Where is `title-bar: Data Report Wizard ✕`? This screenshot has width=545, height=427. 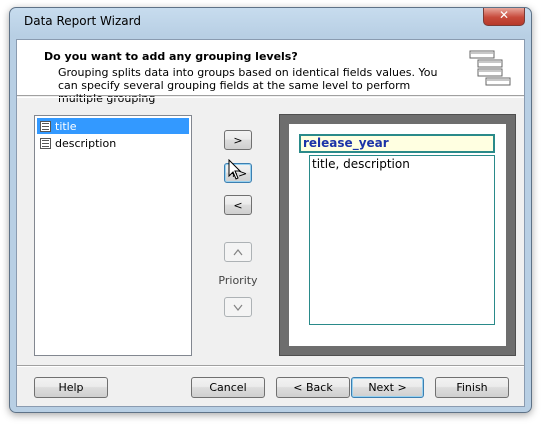 title-bar: Data Report Wizard ✕ is located at coordinates (270, 21).